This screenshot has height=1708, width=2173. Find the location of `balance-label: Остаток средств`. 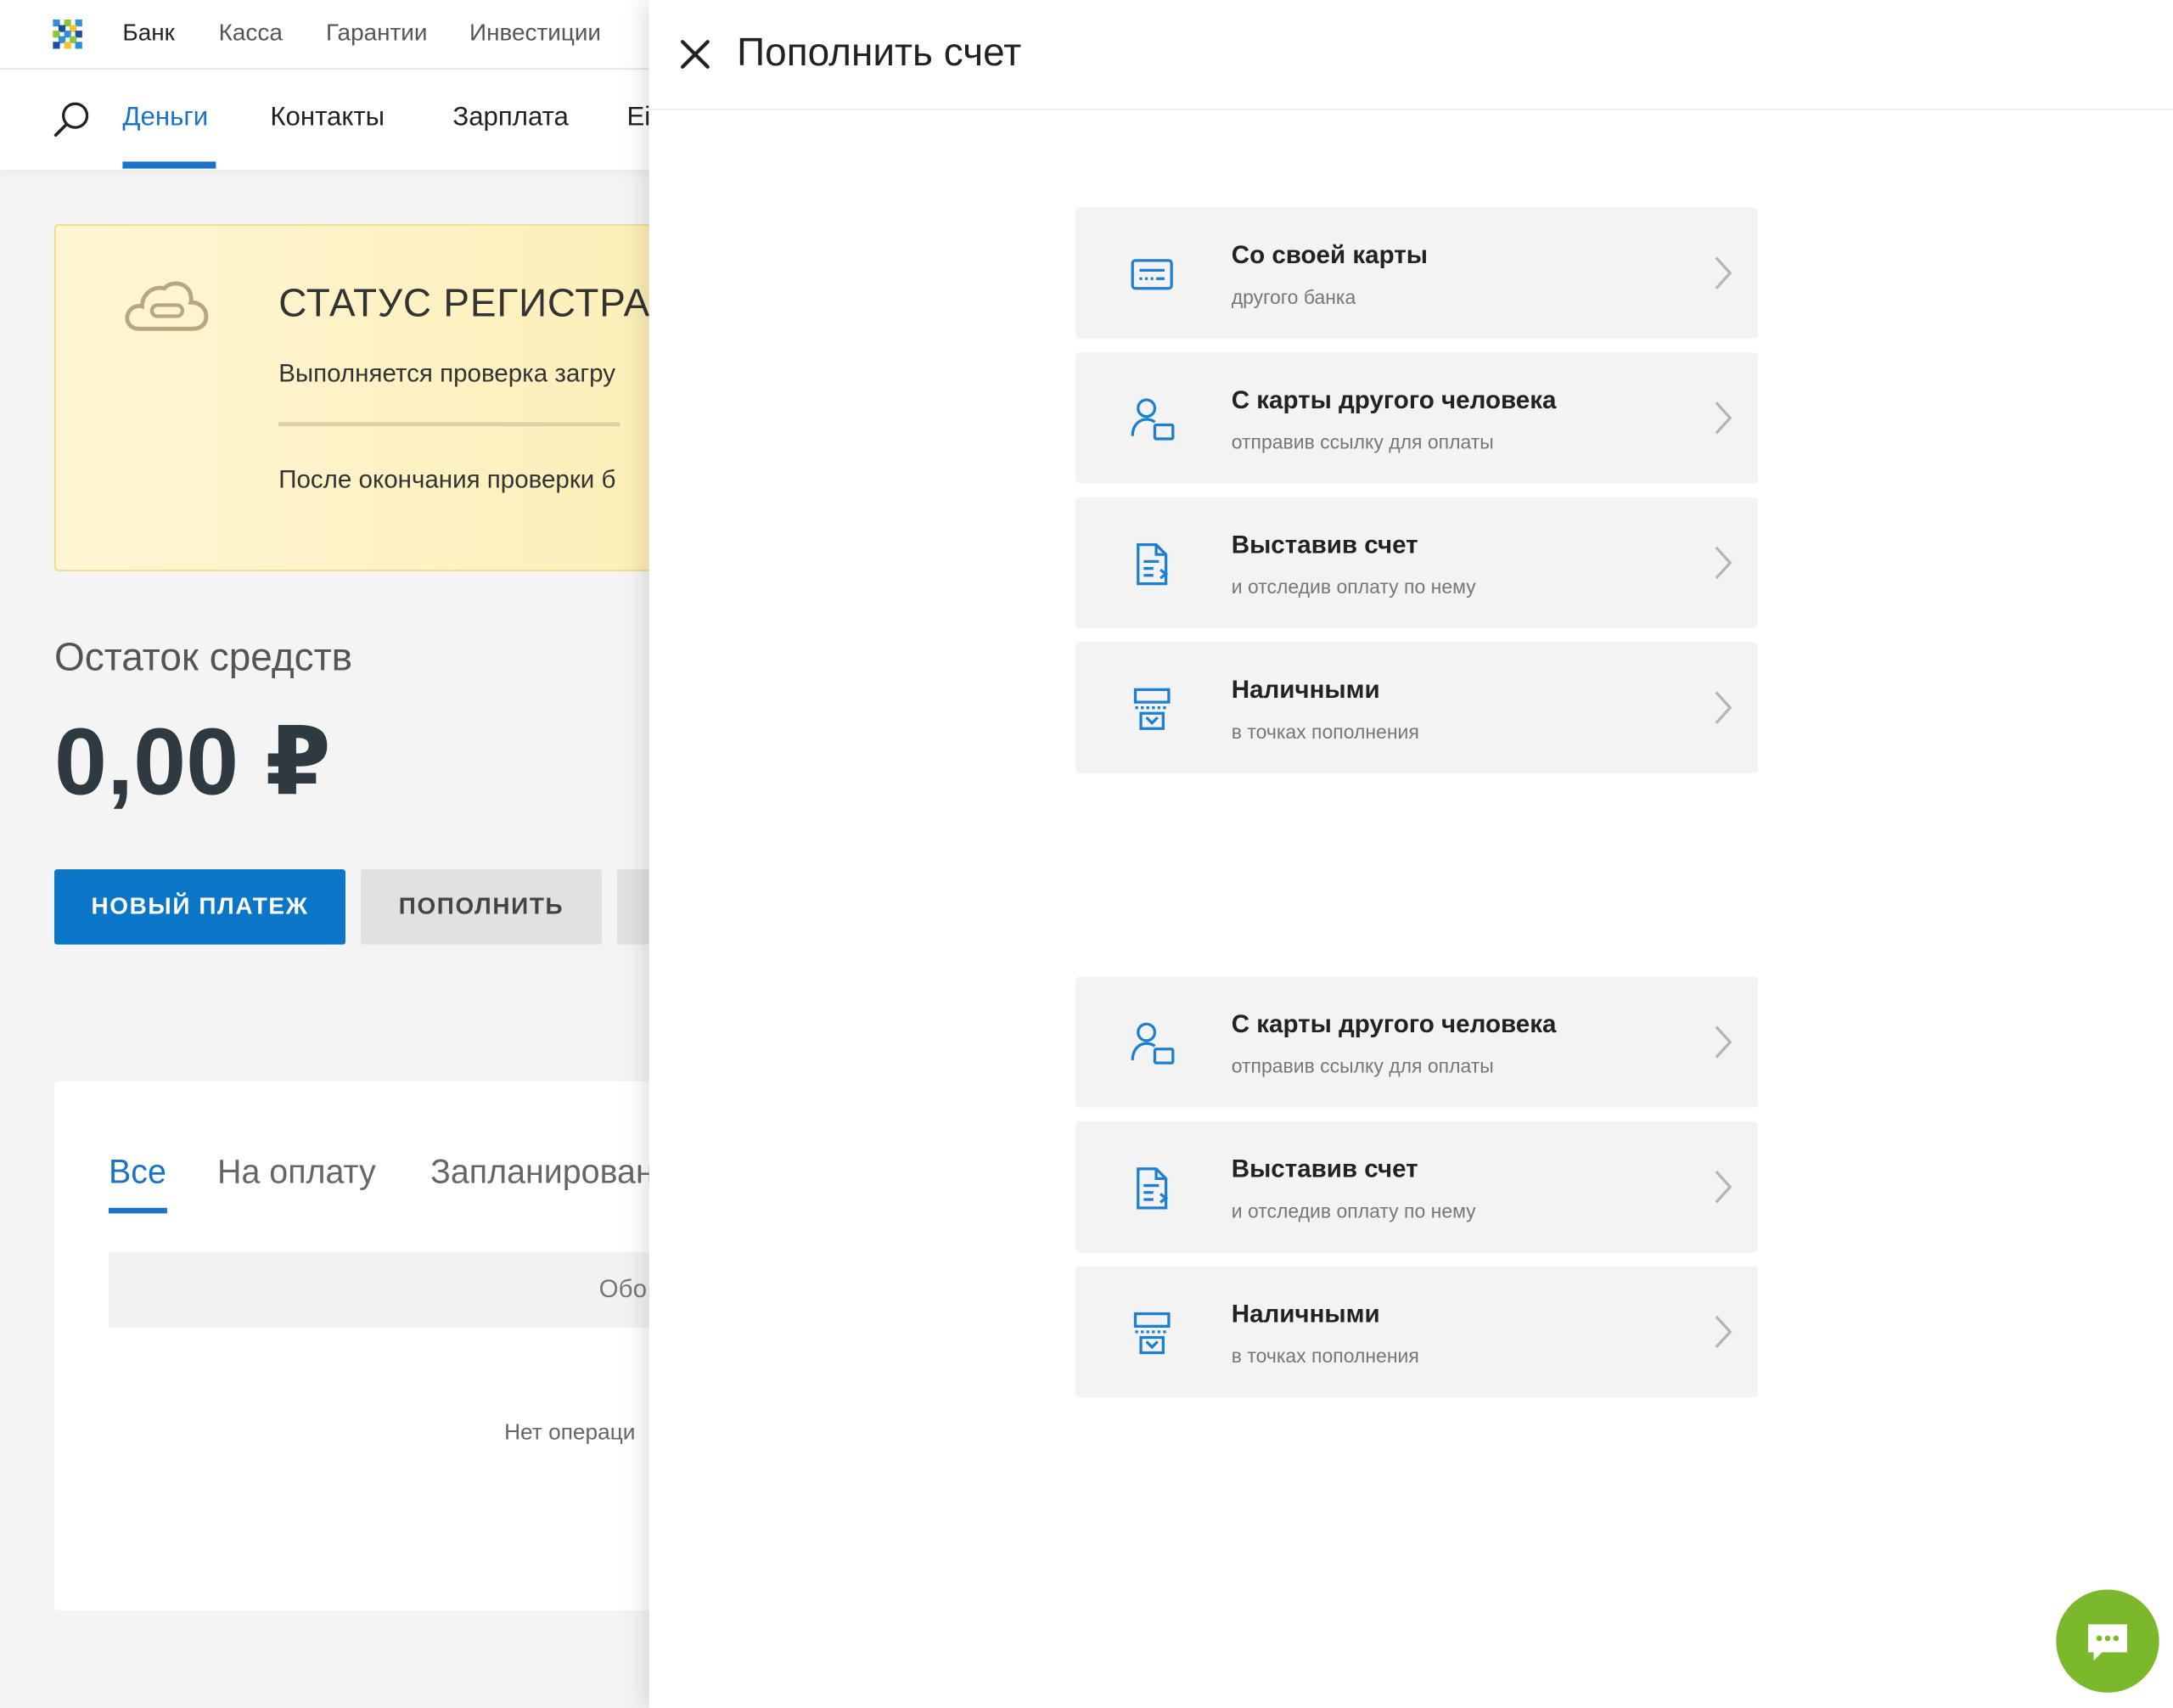

balance-label: Остаток средств is located at coordinates (203, 657).